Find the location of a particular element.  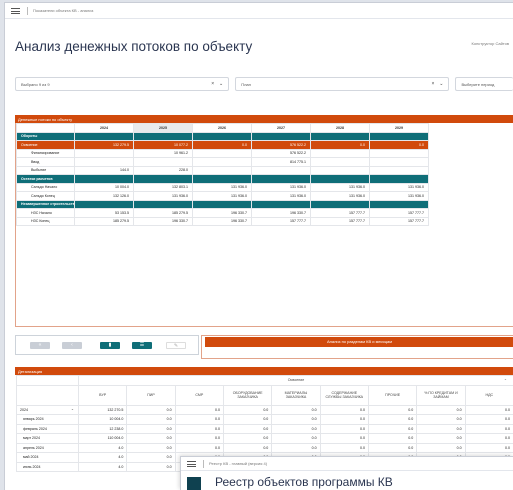

row-label-text: февраль 2024 is located at coordinates (35, 428).